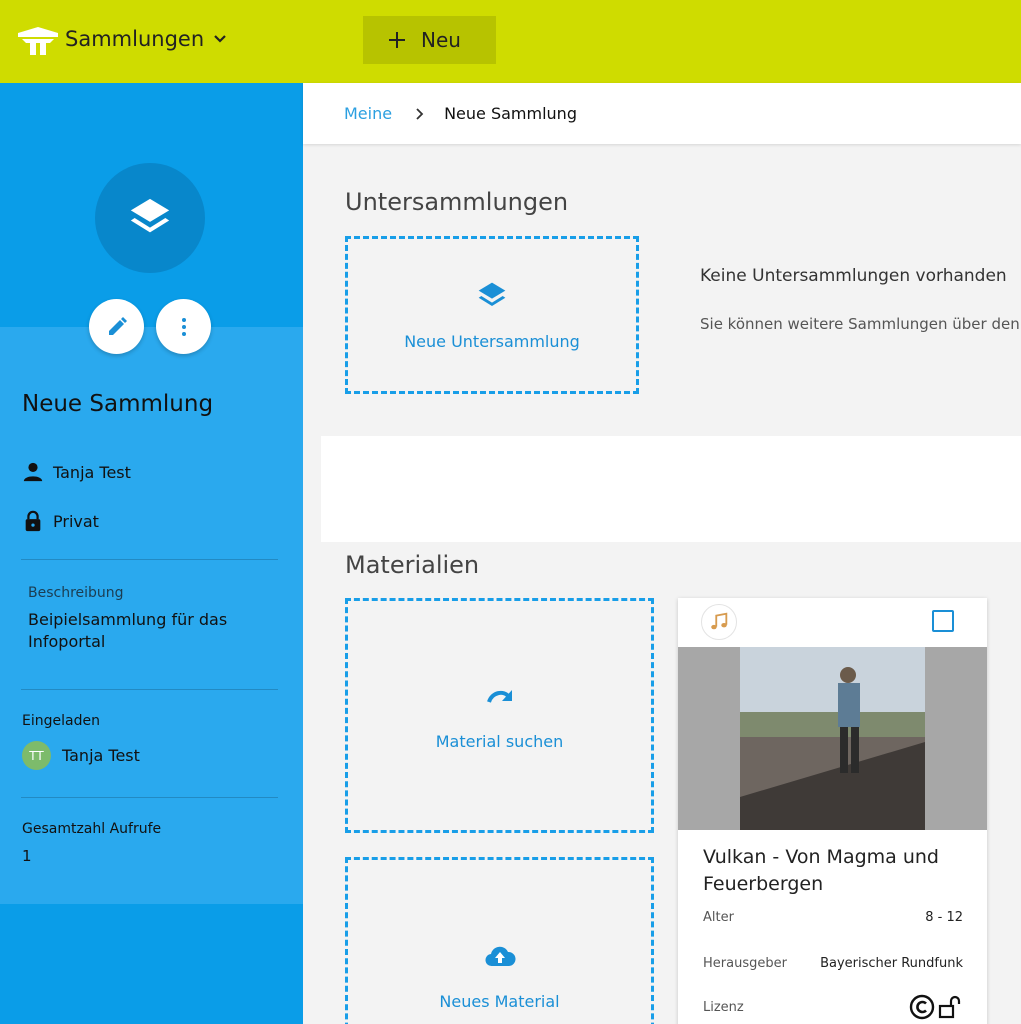  I want to click on breadcrumb-current: Neue Sammlung, so click(510, 113).